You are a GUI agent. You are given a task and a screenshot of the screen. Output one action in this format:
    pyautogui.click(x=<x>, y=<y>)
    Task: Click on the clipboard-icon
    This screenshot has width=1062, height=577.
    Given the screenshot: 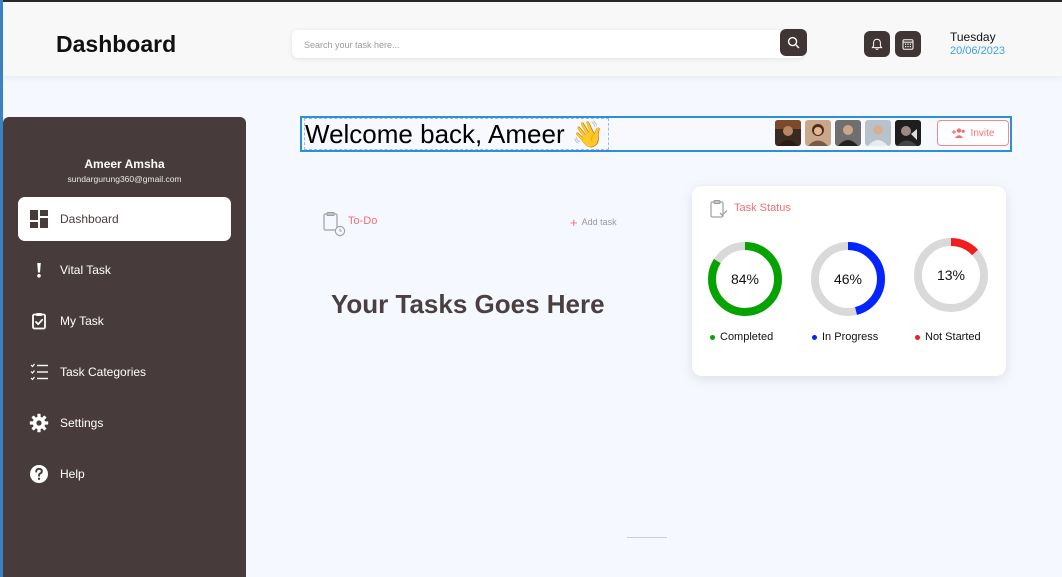 What is the action you would take?
    pyautogui.click(x=719, y=211)
    